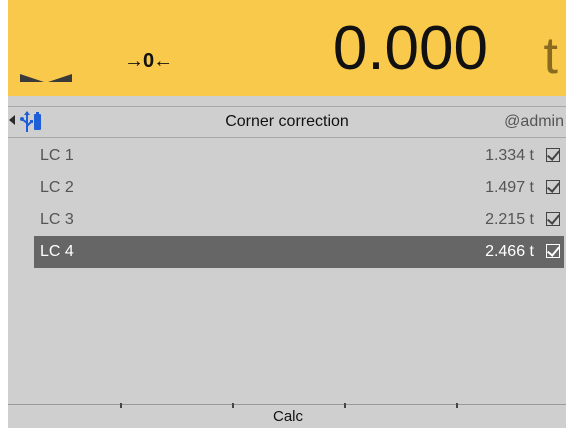  Describe the element at coordinates (509, 219) in the screenshot. I see `loadcell-value: 2.215 t` at that location.